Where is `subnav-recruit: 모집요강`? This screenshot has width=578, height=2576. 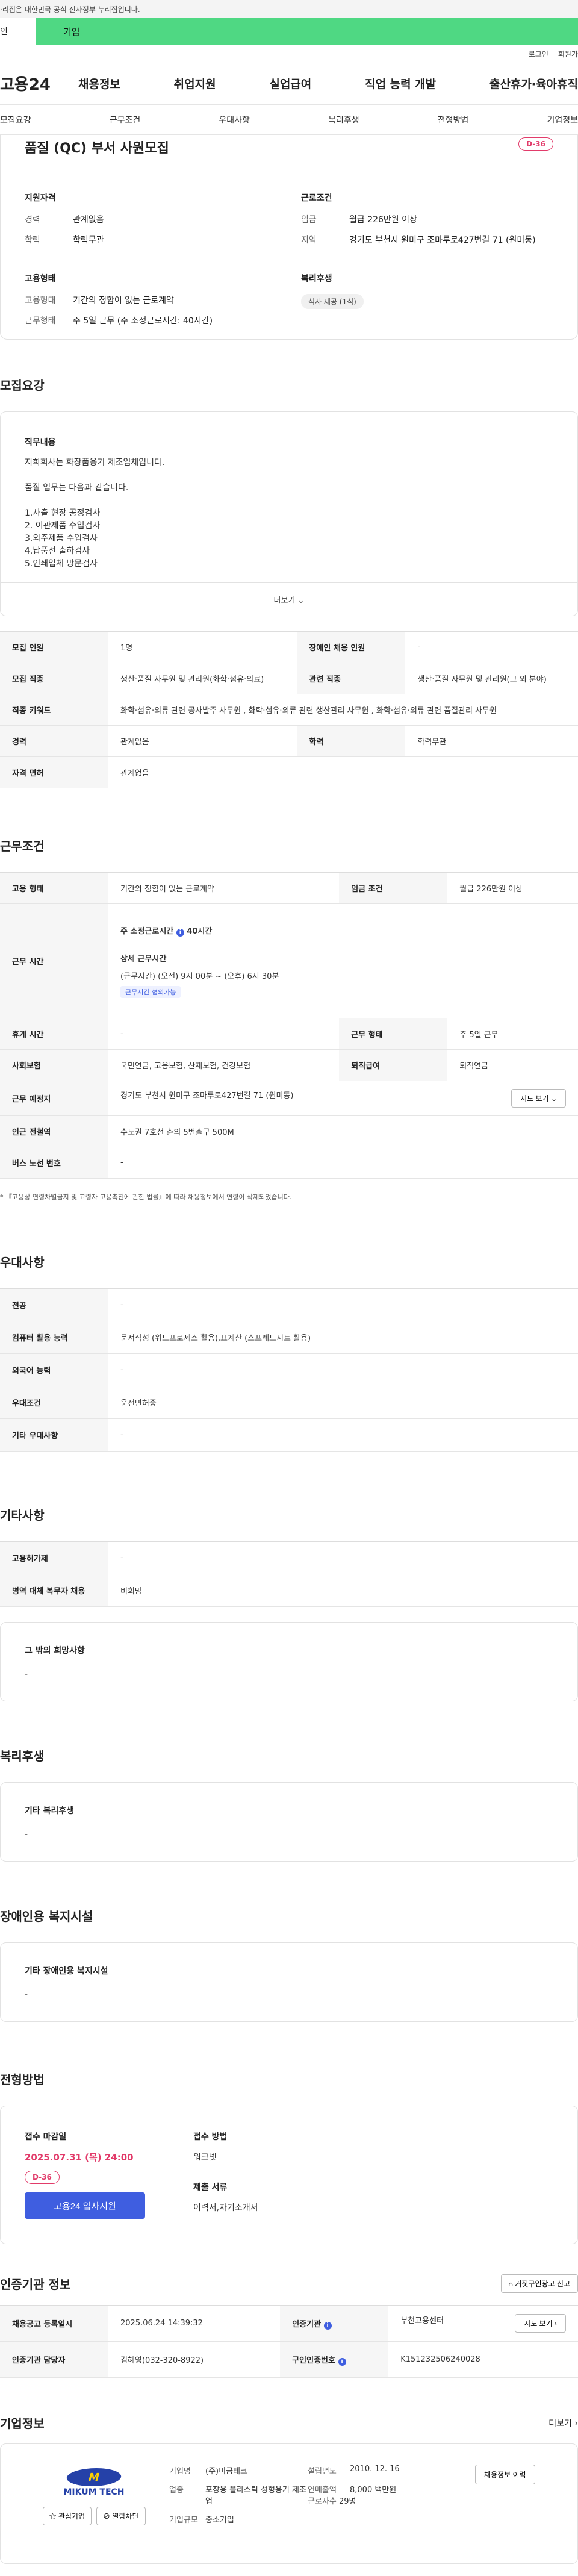
subnav-recruit: 모집요강 is located at coordinates (15, 120).